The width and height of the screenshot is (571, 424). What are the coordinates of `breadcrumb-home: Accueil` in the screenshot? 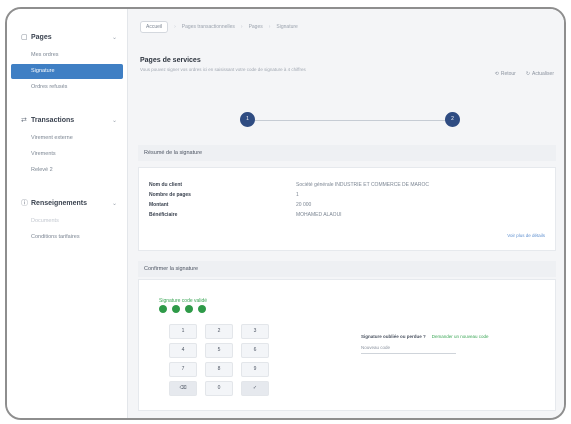 It's located at (154, 27).